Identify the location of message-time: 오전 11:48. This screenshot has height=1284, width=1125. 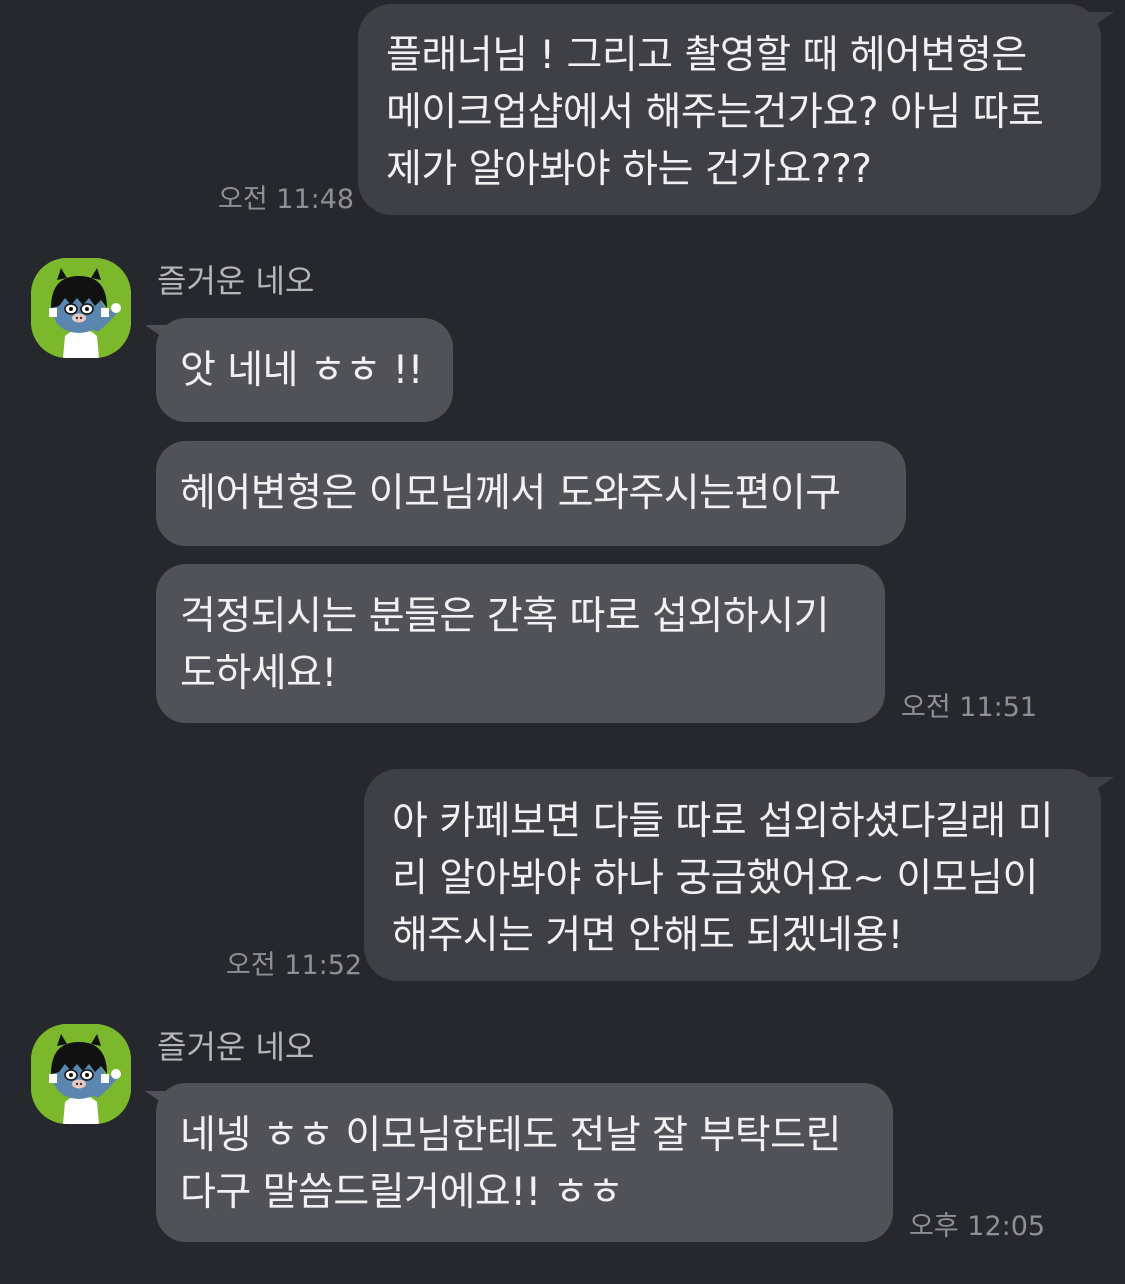
(286, 199).